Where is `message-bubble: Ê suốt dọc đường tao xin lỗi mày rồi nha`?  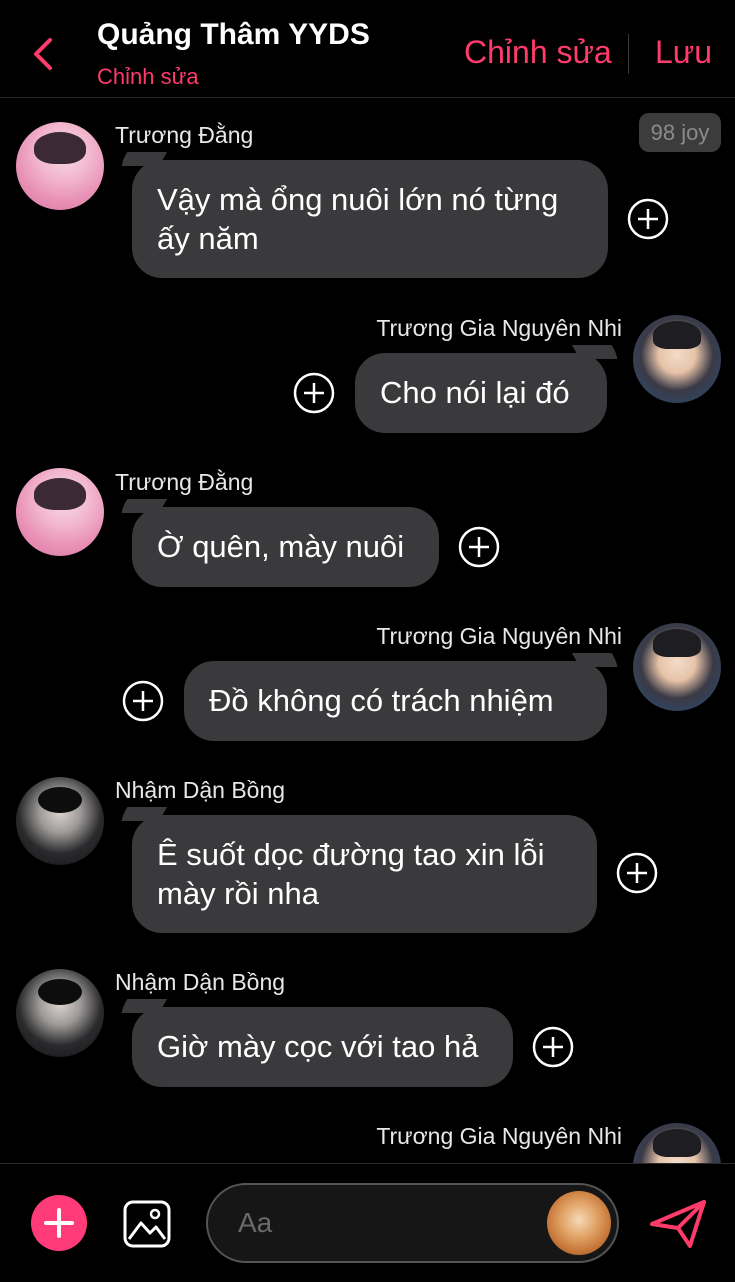
message-bubble: Ê suốt dọc đường tao xin lỗi mày rồi nha is located at coordinates (364, 874).